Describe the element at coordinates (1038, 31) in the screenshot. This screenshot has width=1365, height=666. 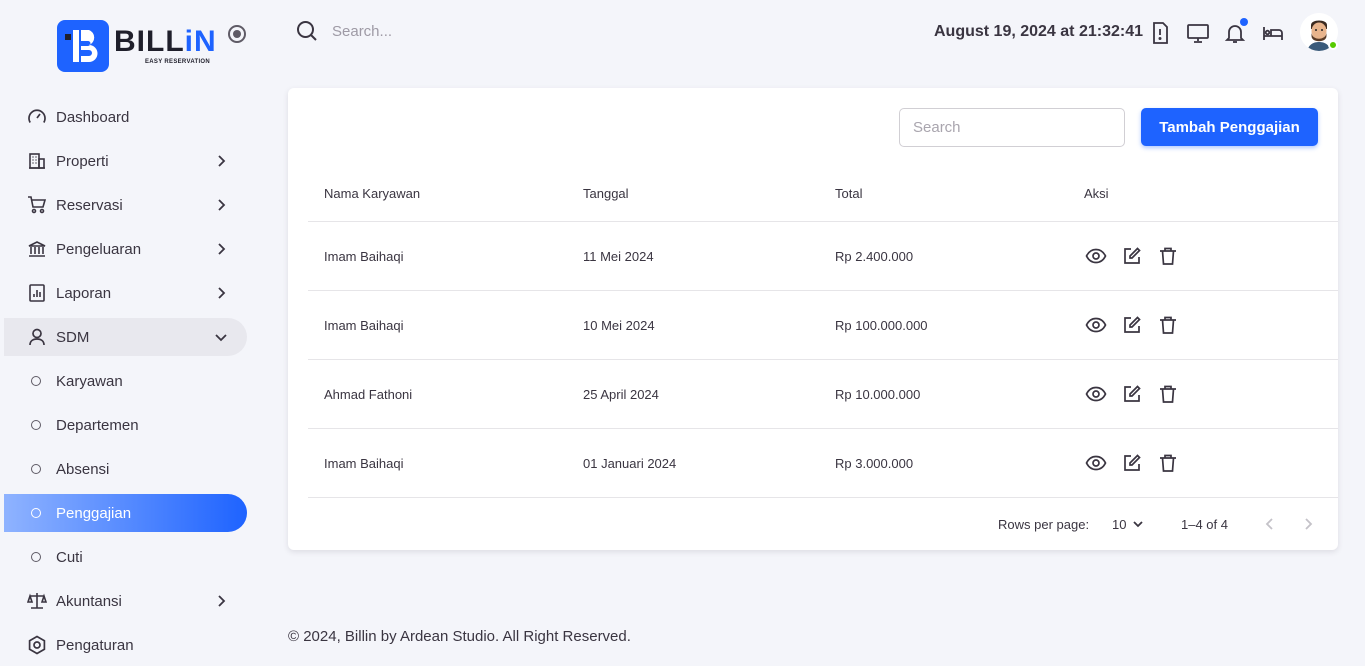
I see `current-datetime: August 19, 2024 at 21:32:41` at that location.